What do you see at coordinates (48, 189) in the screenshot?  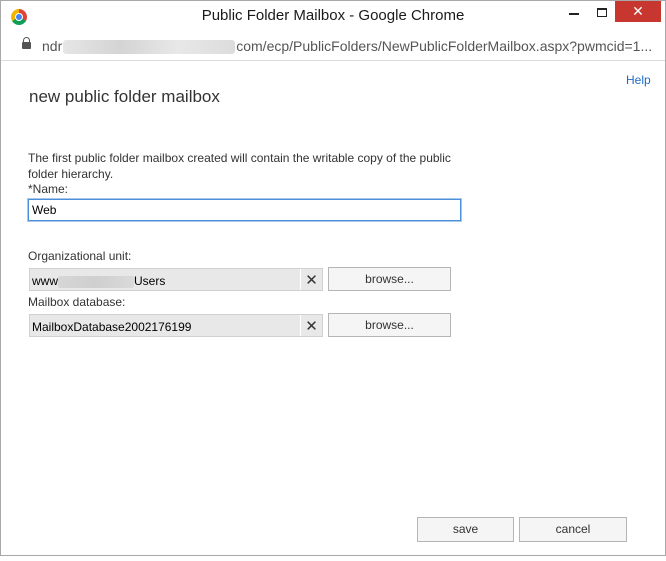 I see `name-label: *Name:` at bounding box center [48, 189].